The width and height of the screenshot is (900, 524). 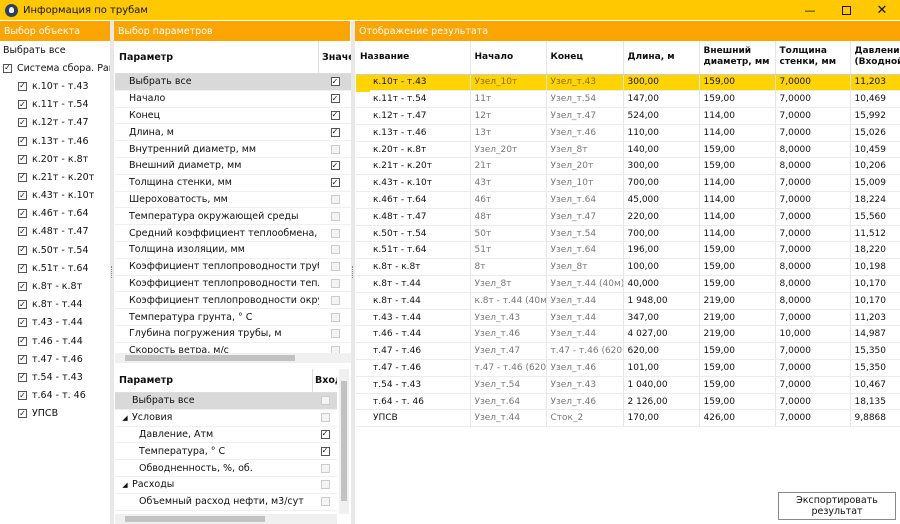 I want to click on close-button: ✕, so click(x=882, y=10).